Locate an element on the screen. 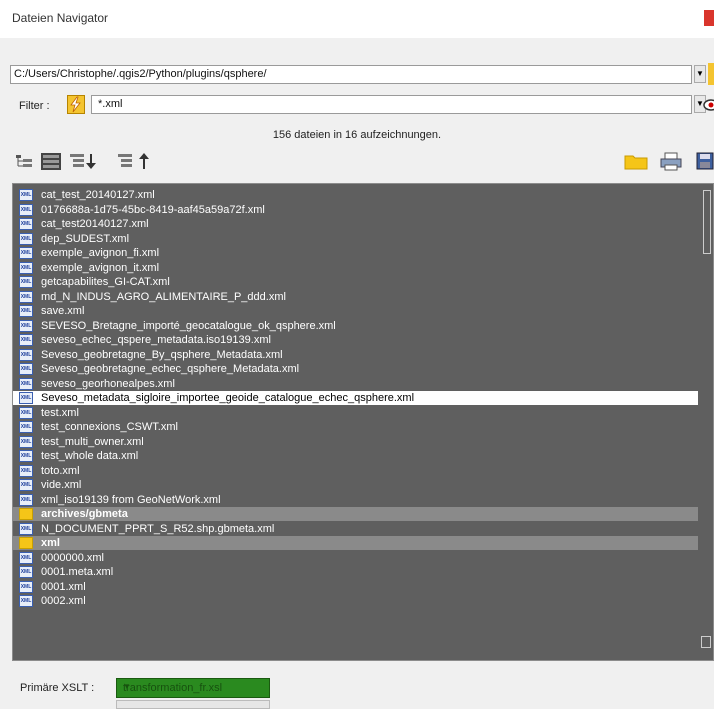  file-item: XML cat_test20140127.xml is located at coordinates (355, 224).